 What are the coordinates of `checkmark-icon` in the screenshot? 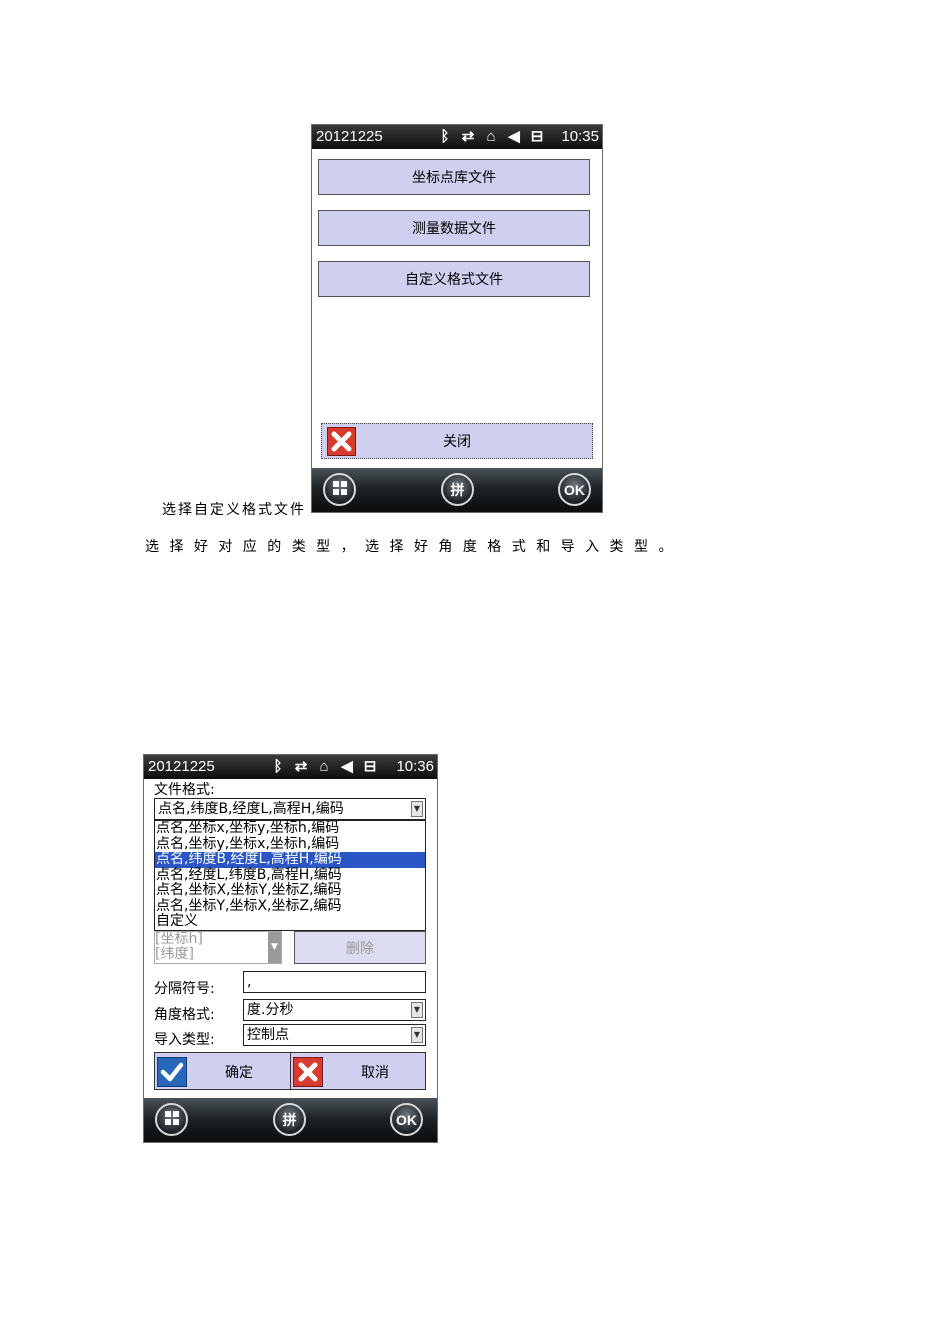 It's located at (172, 1072).